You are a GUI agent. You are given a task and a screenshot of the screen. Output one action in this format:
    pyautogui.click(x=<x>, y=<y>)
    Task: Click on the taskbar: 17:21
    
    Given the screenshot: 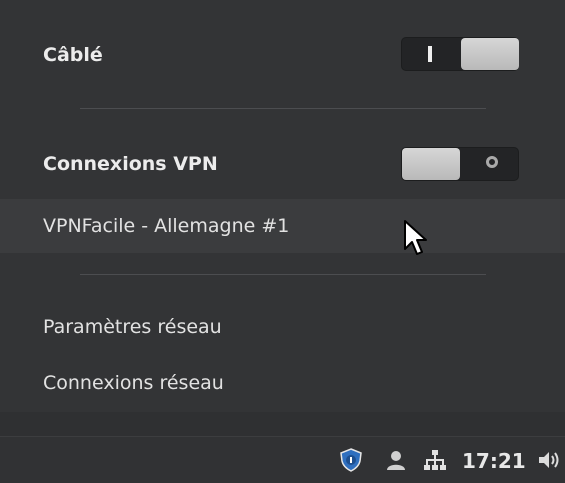 What is the action you would take?
    pyautogui.click(x=282, y=459)
    